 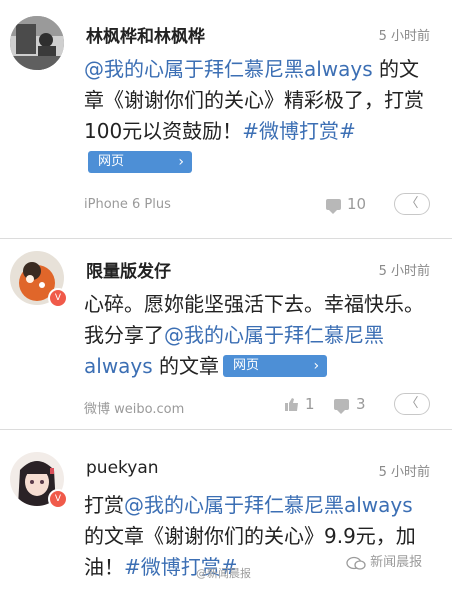 What do you see at coordinates (356, 563) in the screenshot?
I see `wechat-icon` at bounding box center [356, 563].